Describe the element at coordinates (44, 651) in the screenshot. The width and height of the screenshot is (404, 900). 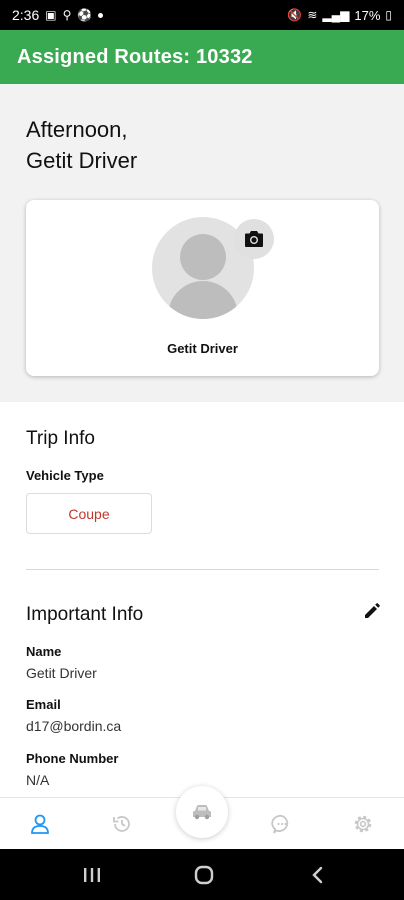
I see `name-label: Name` at that location.